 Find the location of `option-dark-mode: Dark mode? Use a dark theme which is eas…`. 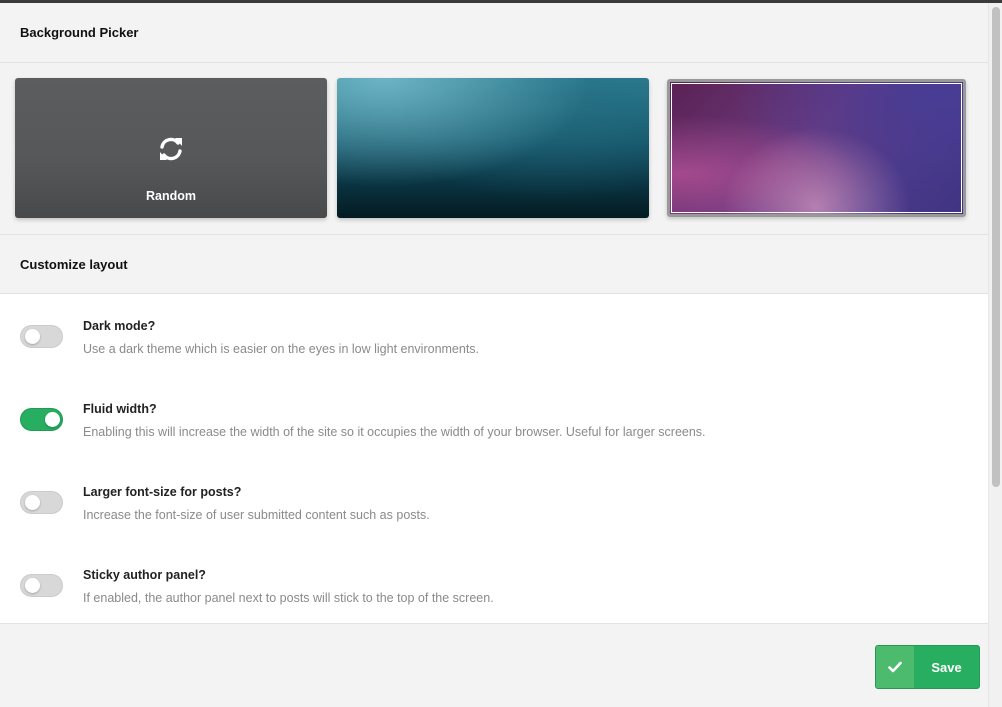

option-dark-mode: Dark mode? Use a dark theme which is eas… is located at coordinates (500, 344).